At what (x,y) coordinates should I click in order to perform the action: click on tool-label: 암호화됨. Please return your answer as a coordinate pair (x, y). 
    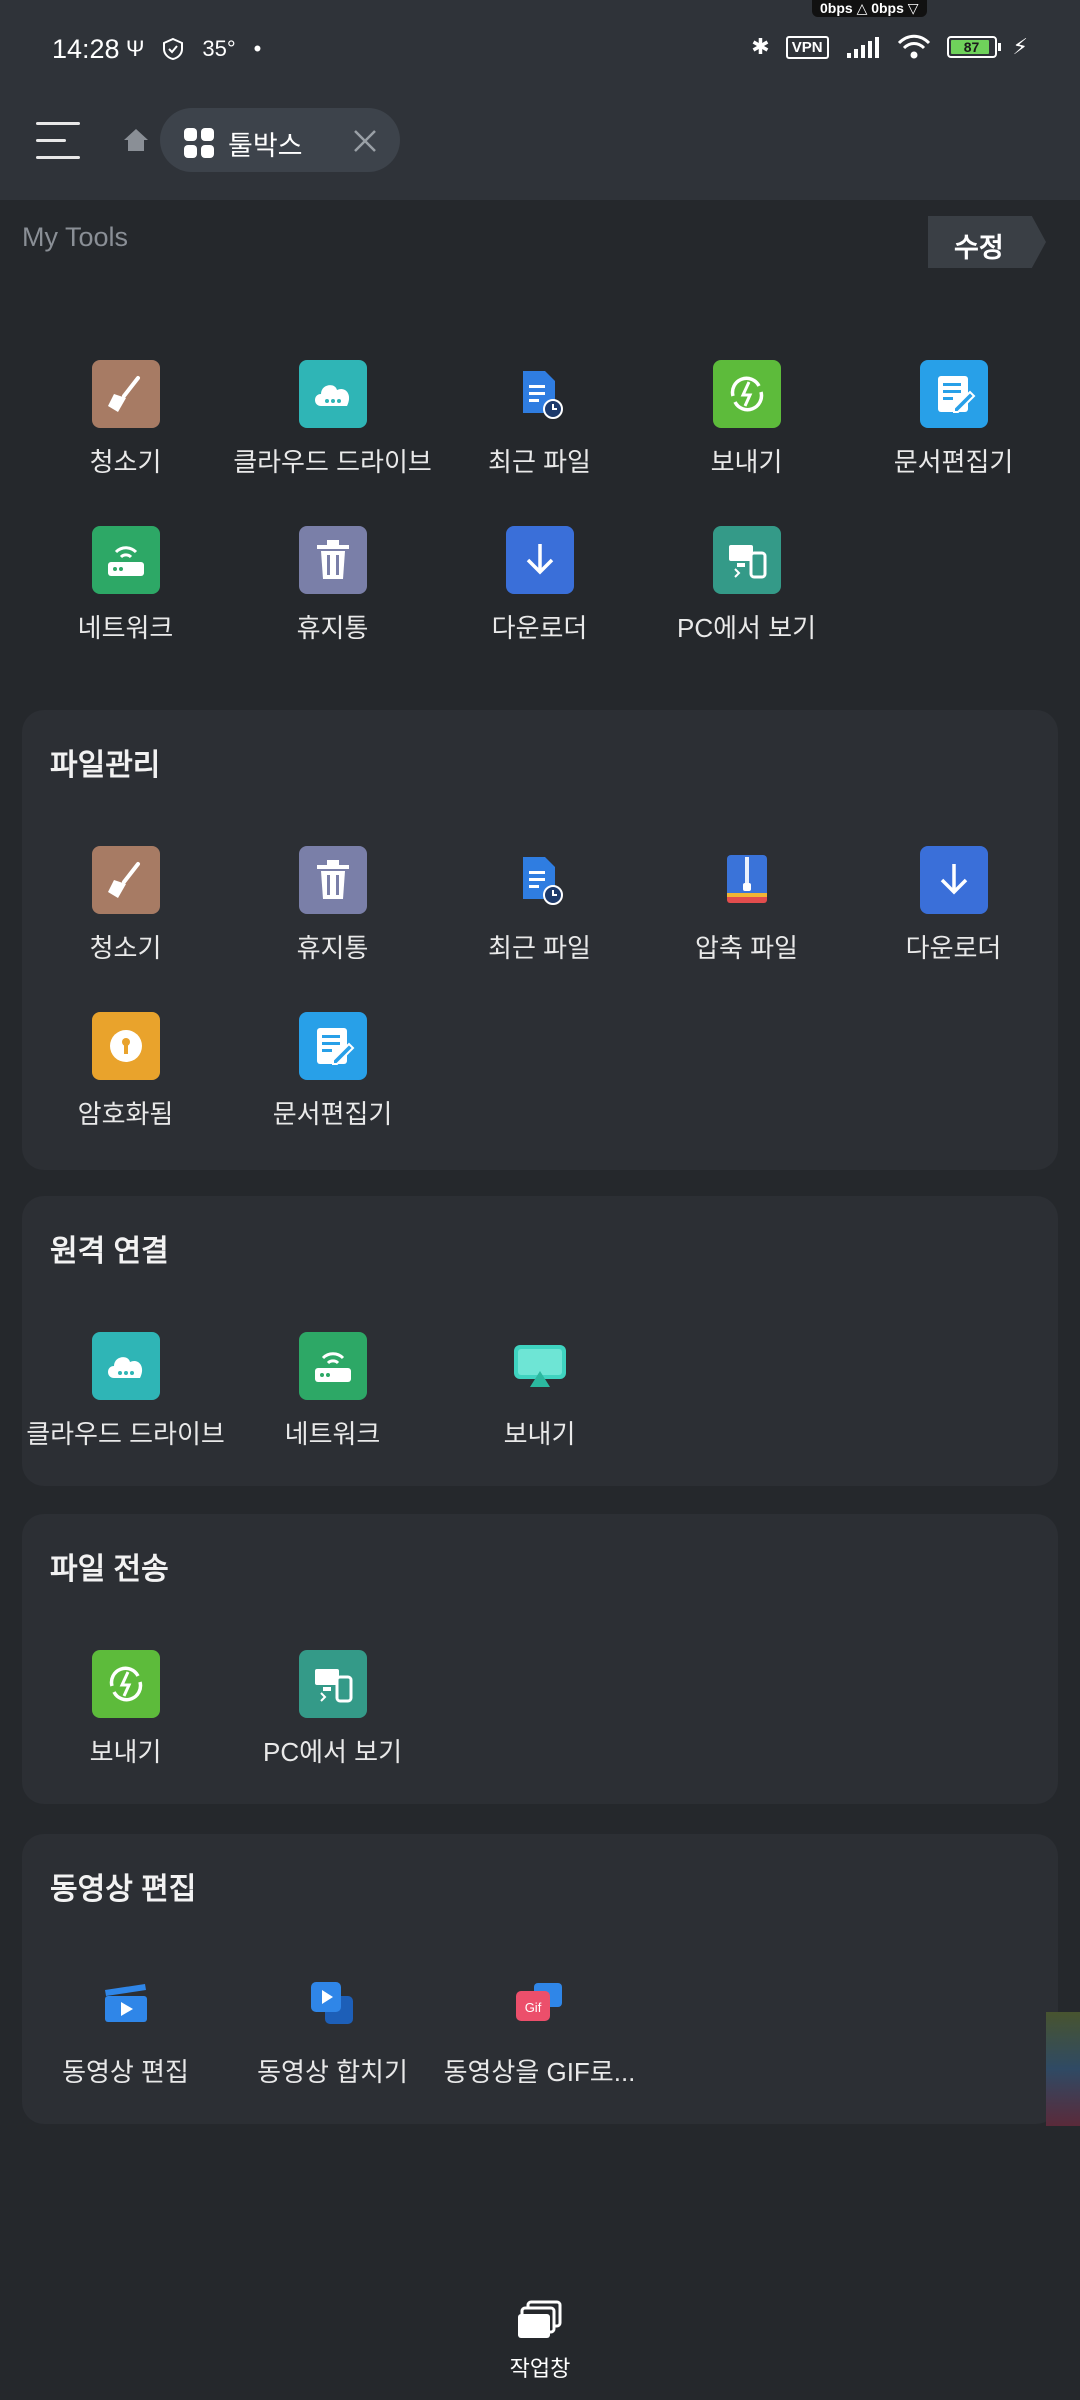
    Looking at the image, I should click on (125, 1114).